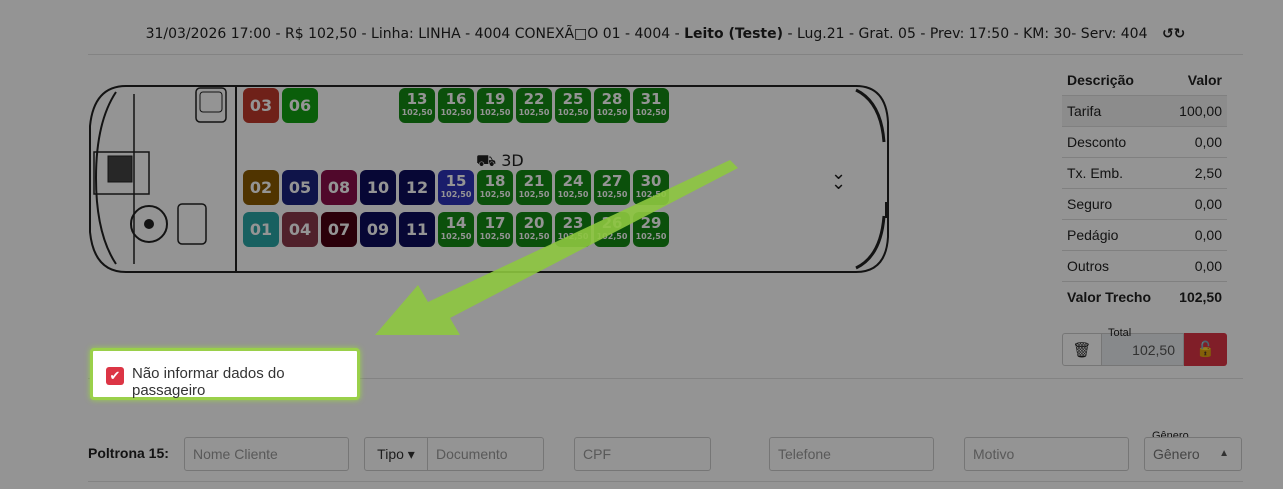 This screenshot has height=489, width=1283. Describe the element at coordinates (651, 181) in the screenshot. I see `seat-number: 30` at that location.